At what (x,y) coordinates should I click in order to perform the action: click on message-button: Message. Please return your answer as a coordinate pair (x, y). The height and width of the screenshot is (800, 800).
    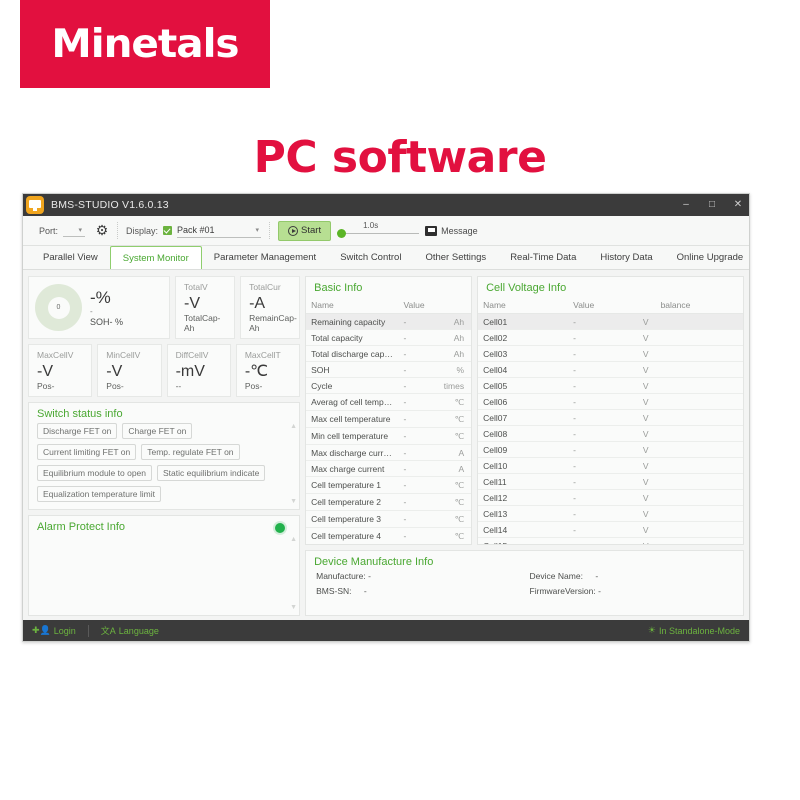
    Looking at the image, I should click on (451, 231).